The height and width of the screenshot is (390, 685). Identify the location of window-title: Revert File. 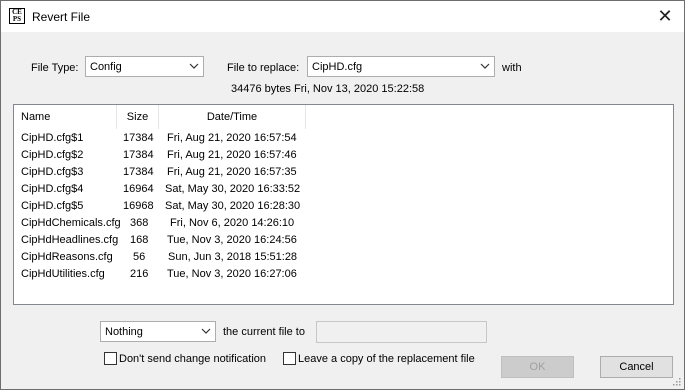
(61, 17).